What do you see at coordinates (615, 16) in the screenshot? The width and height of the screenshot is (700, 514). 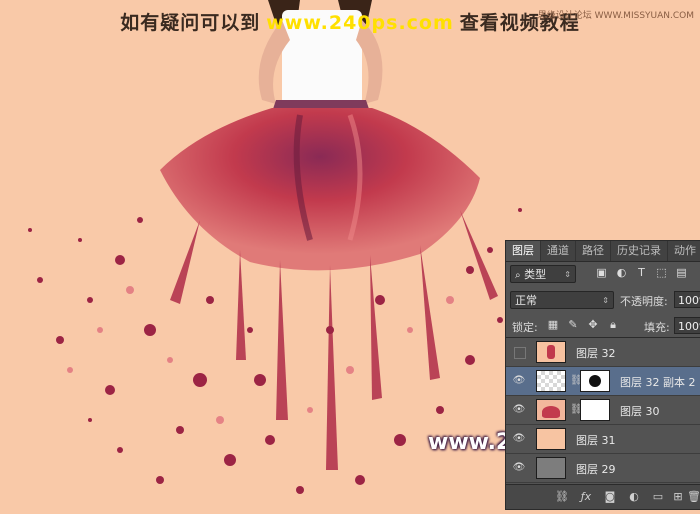 I see `site-mark: 思缘设计论坛 WWW.MISSYUAN.COM` at bounding box center [615, 16].